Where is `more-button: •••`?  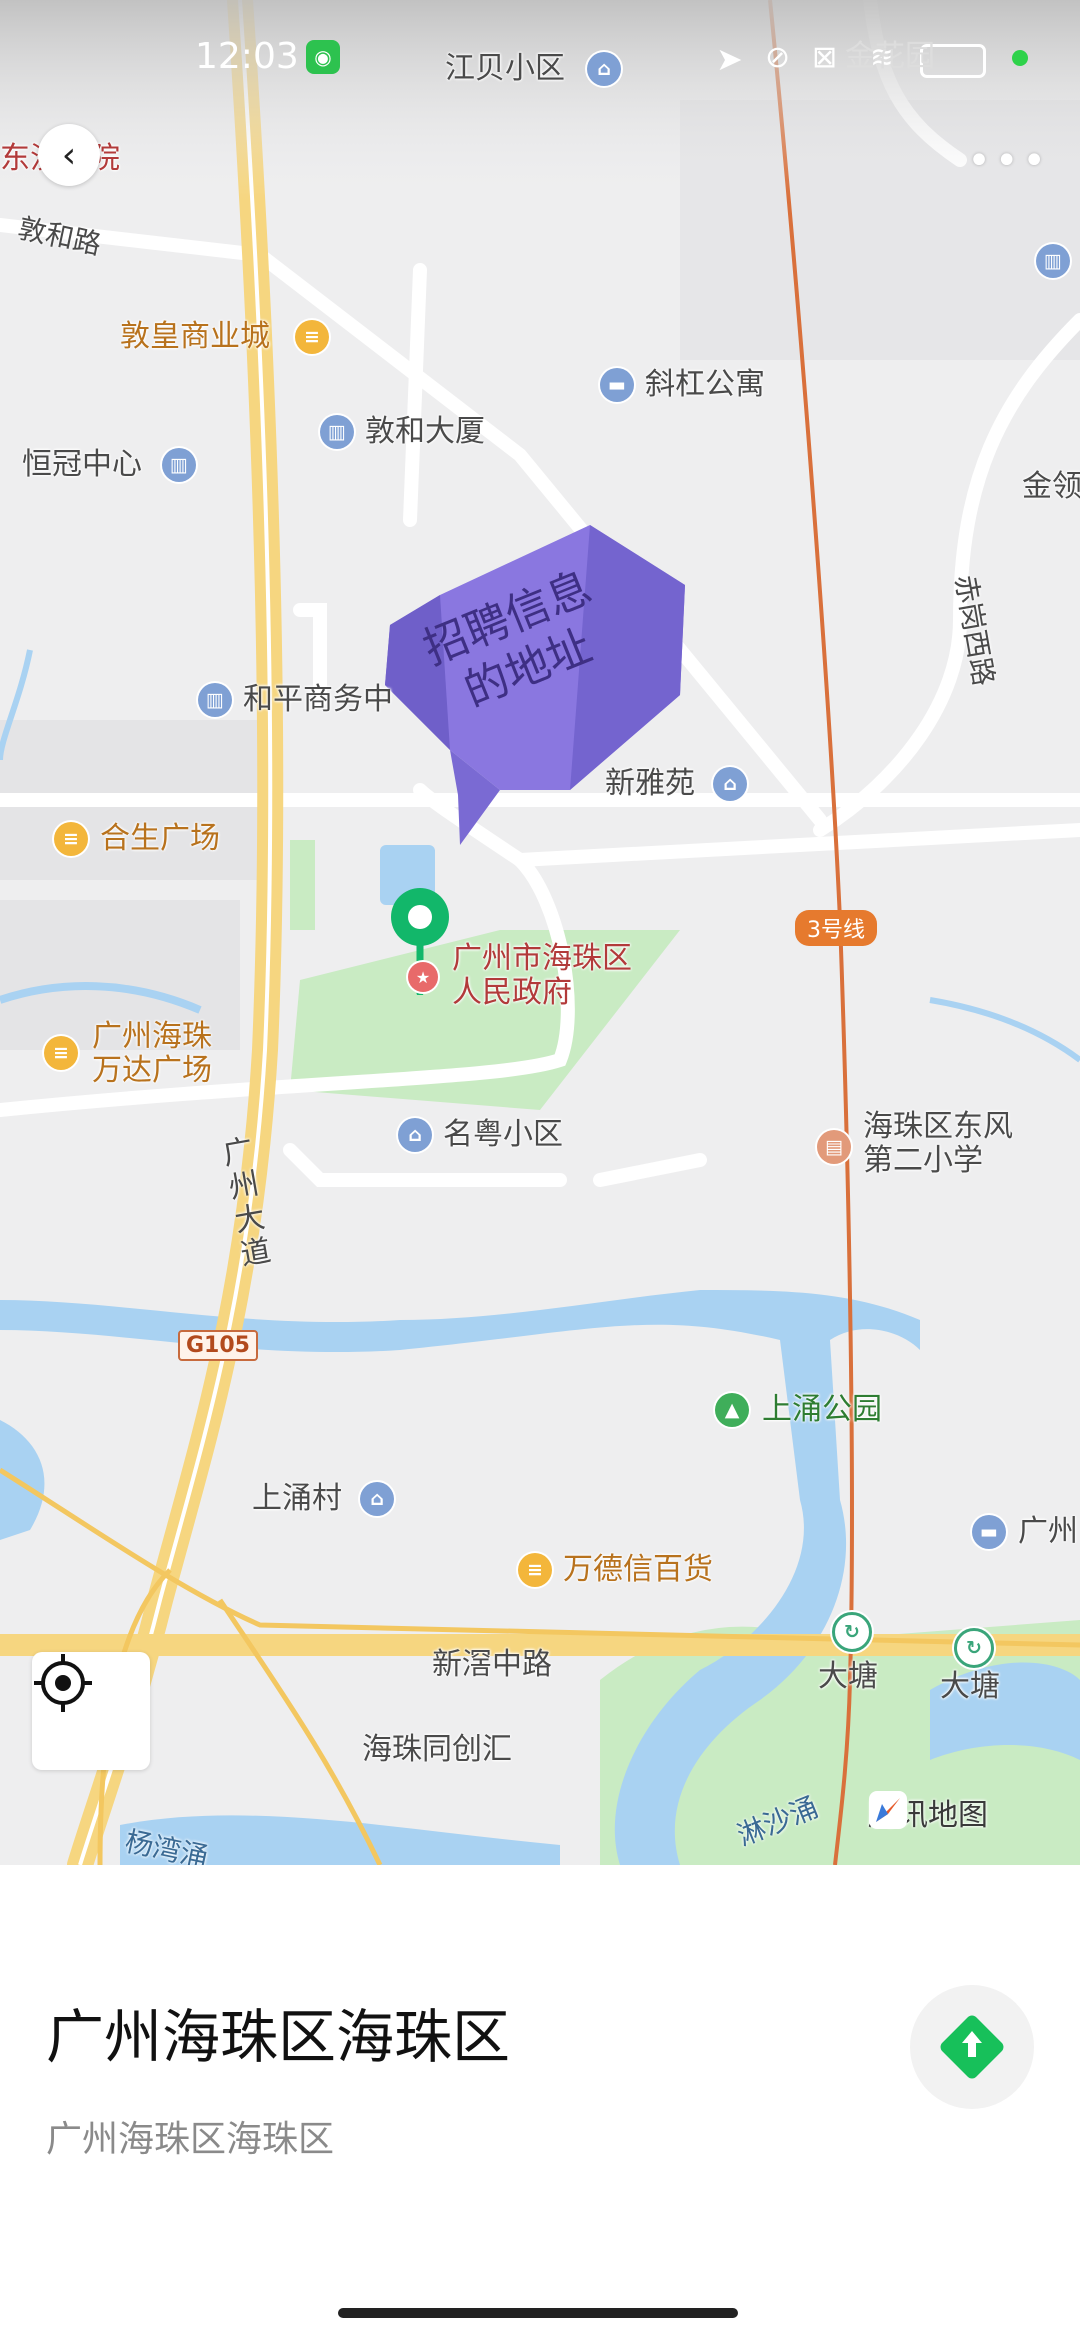
more-button: ••• is located at coordinates (1008, 161).